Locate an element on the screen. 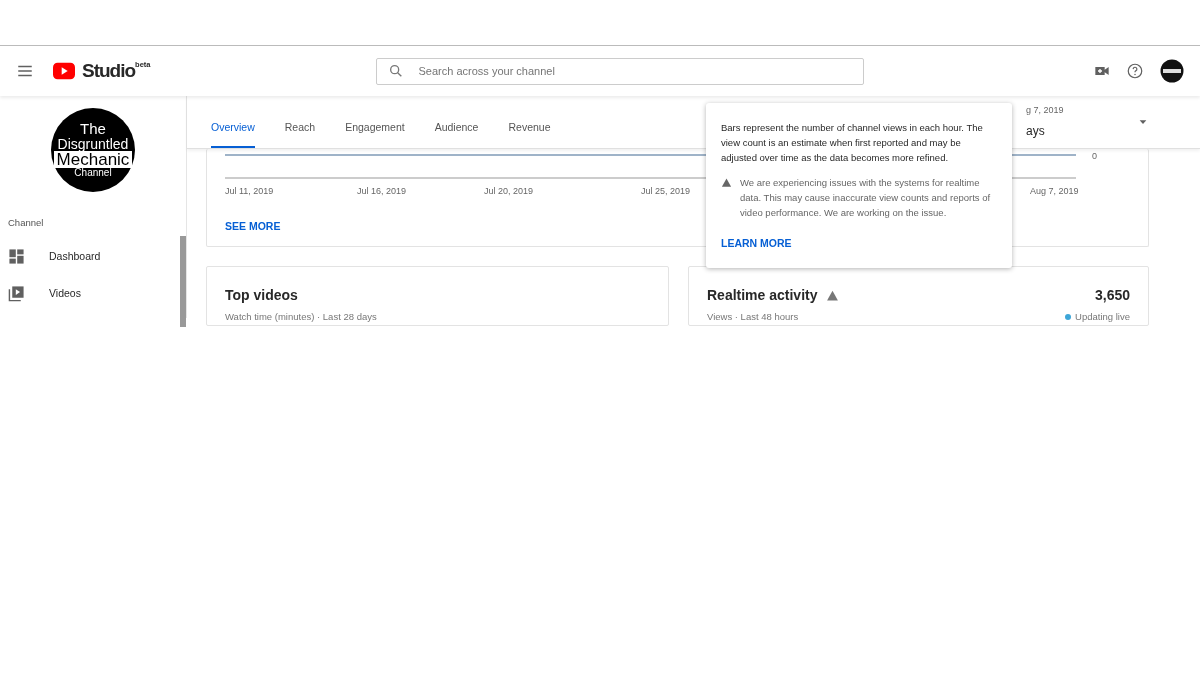  search-field: Search across your channel is located at coordinates (619, 71).